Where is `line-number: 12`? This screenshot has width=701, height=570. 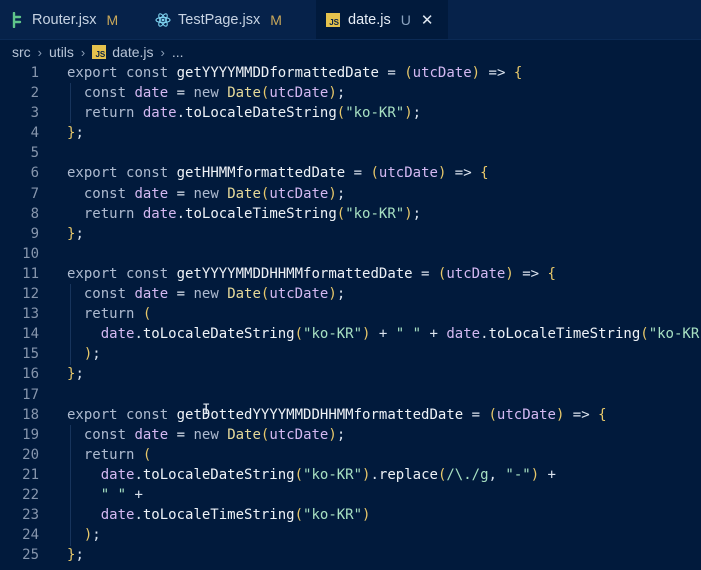 line-number: 12 is located at coordinates (30, 294).